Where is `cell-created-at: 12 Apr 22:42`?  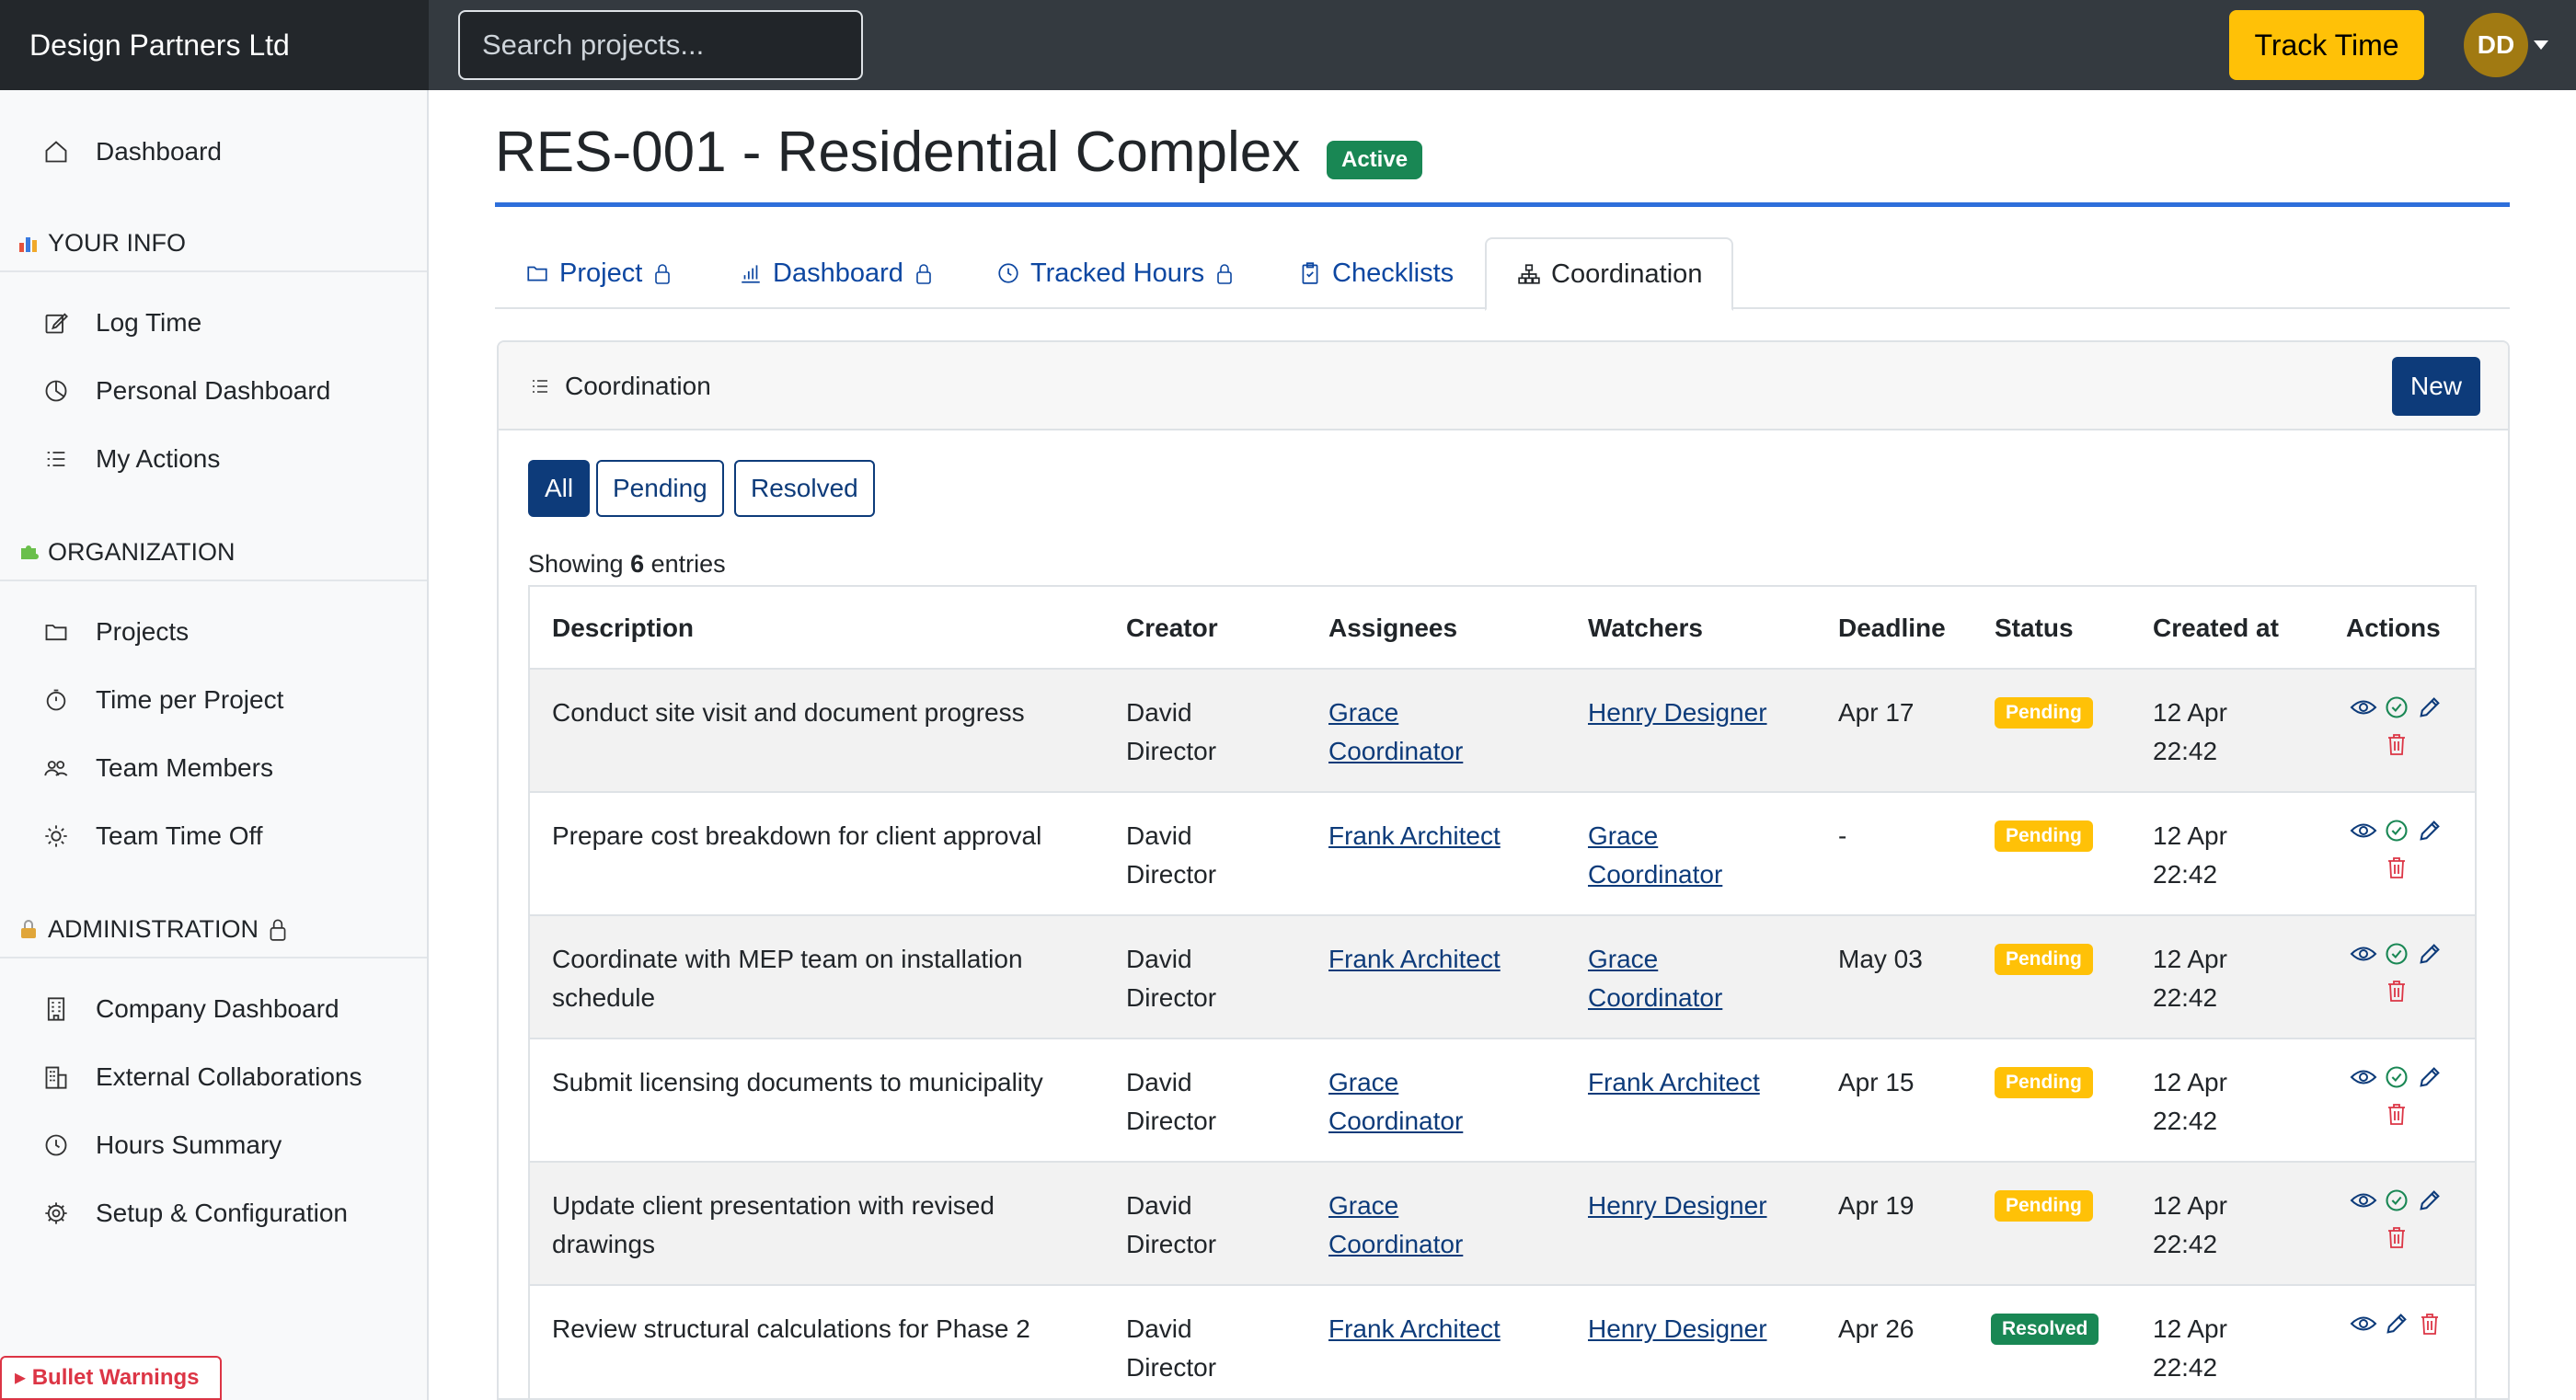 cell-created-at: 12 Apr 22:42 is located at coordinates (2190, 1101).